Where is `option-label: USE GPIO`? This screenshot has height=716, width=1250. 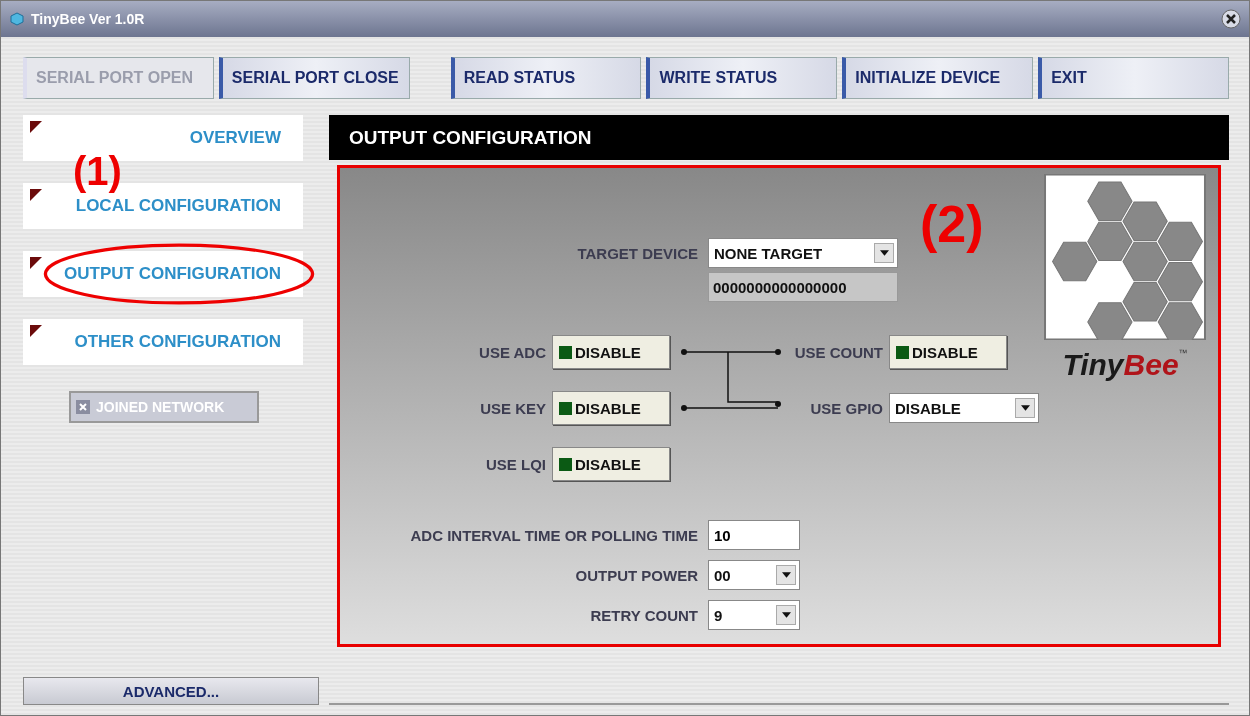 option-label: USE GPIO is located at coordinates (846, 408).